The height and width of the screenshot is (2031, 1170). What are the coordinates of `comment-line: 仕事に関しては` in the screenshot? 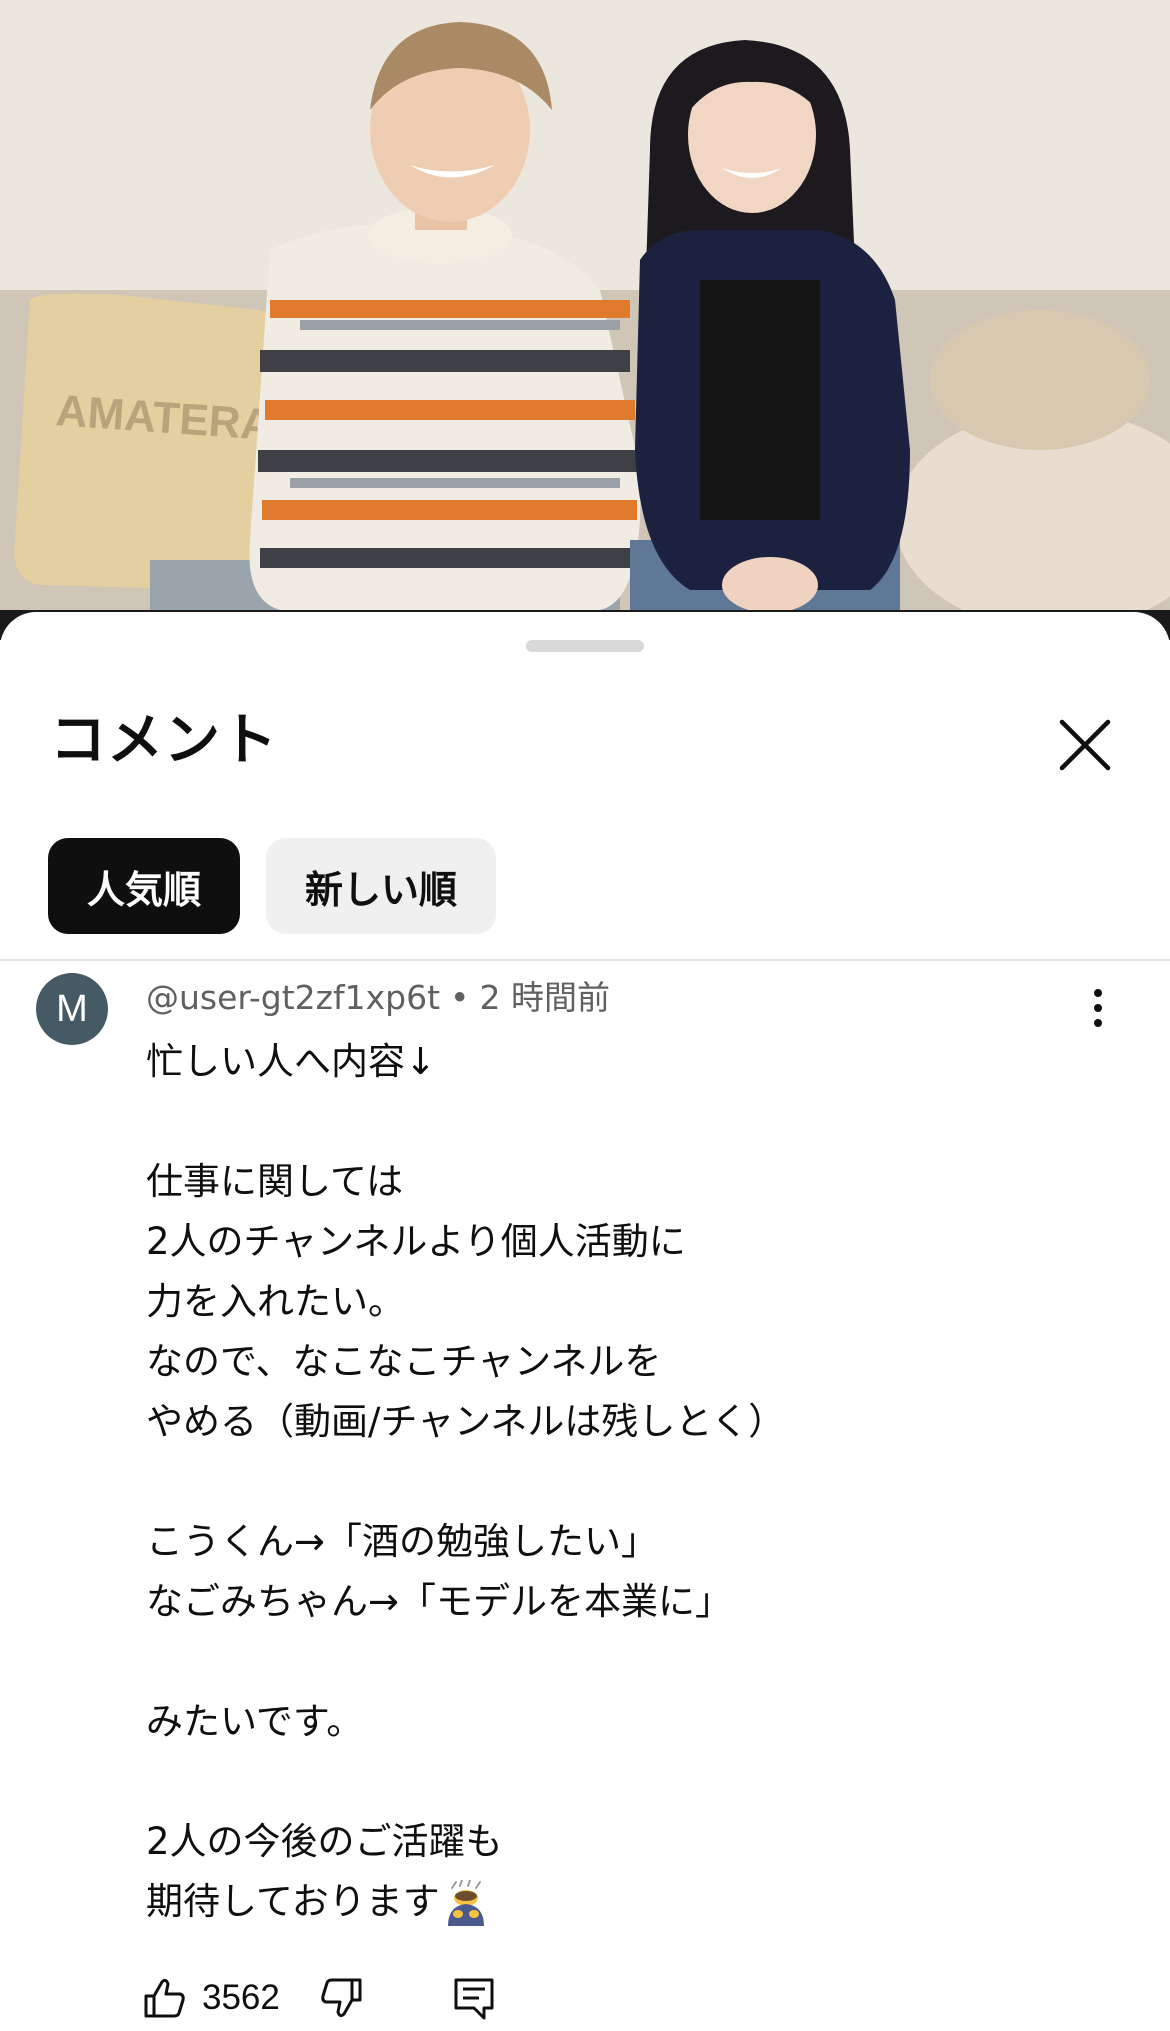 It's located at (275, 1181).